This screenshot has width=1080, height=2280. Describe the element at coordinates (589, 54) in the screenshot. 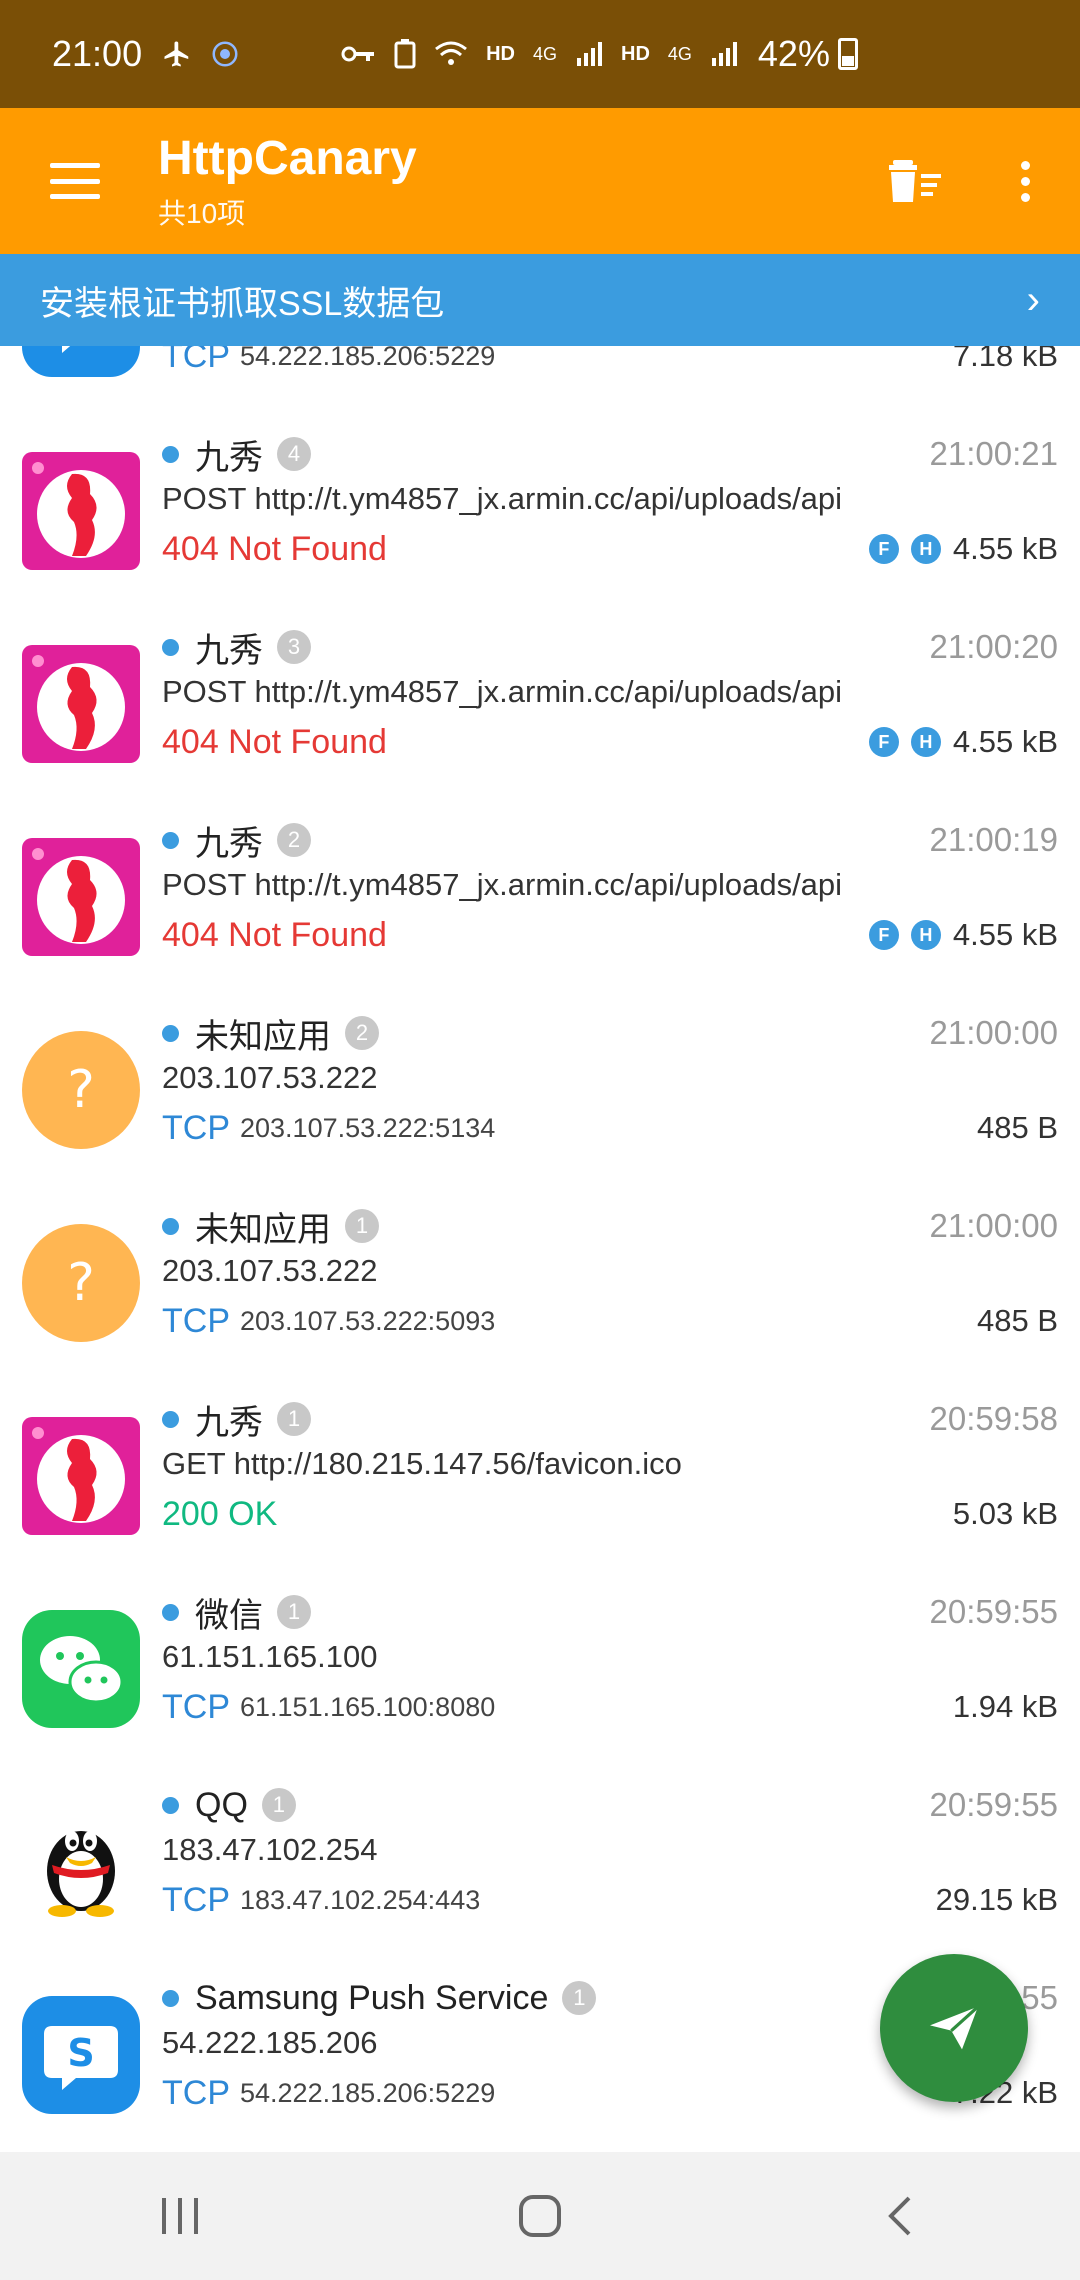

I see `signal-icon` at that location.